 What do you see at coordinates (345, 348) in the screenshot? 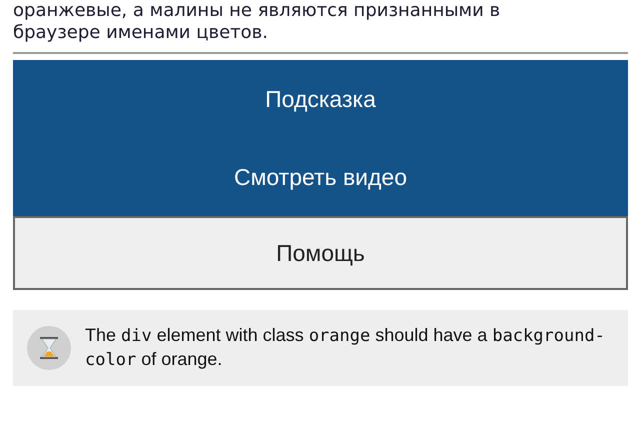
I see `hint-text: The div element with class orange should have a background-color of orange.` at bounding box center [345, 348].